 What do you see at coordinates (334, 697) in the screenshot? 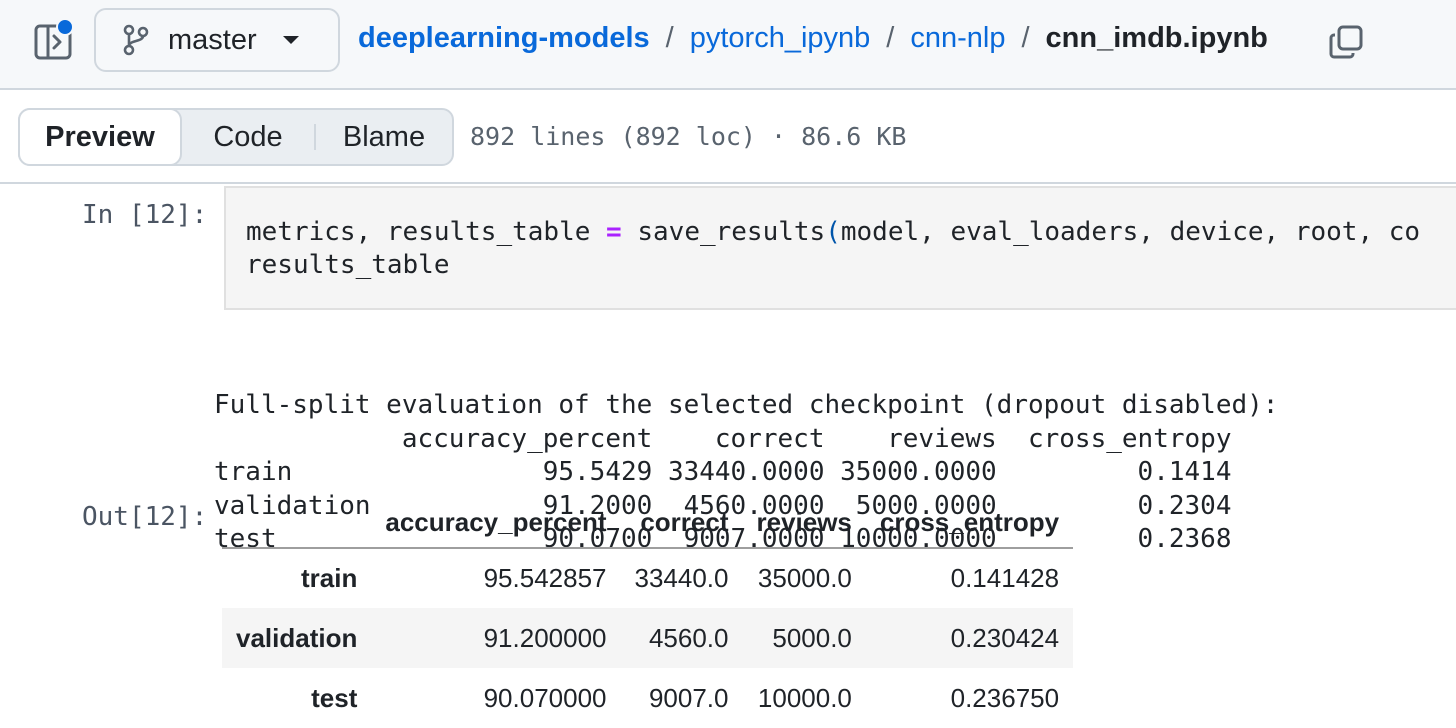
I see `row-index: test` at bounding box center [334, 697].